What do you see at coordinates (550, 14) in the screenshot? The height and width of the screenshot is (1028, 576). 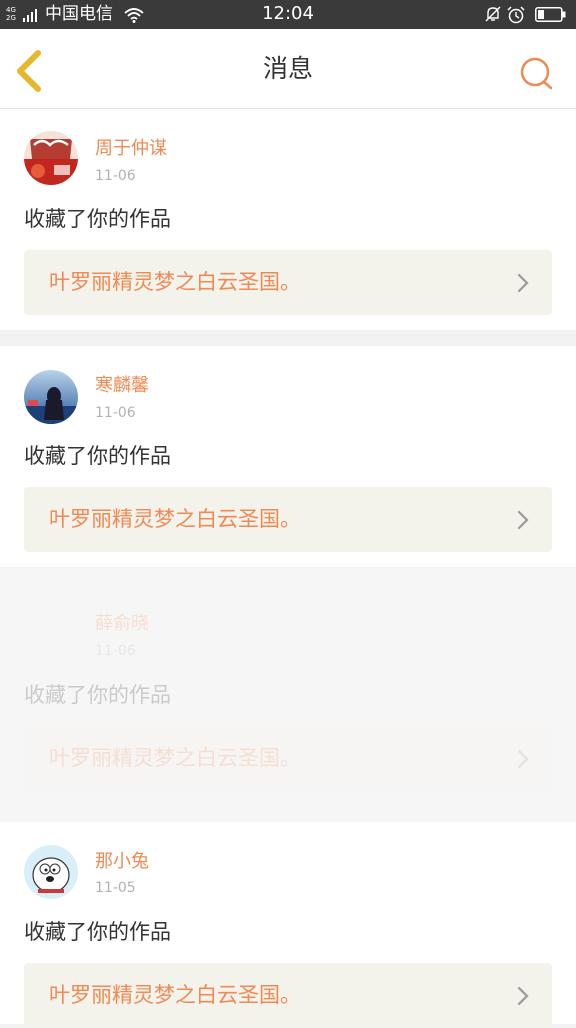 I see `battery-icon` at bounding box center [550, 14].